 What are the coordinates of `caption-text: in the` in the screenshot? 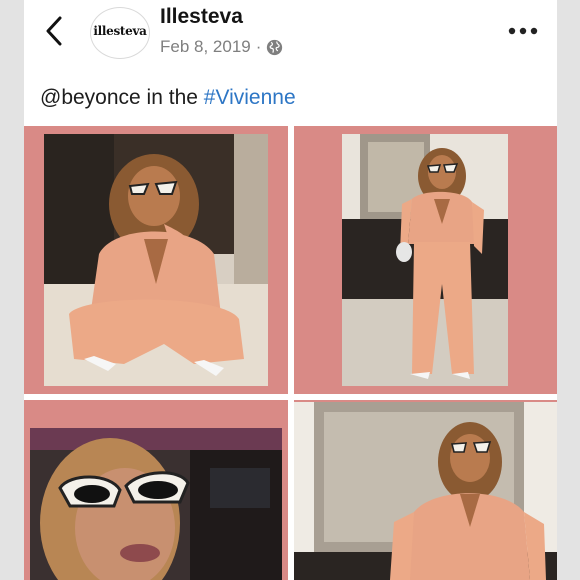 It's located at (172, 97).